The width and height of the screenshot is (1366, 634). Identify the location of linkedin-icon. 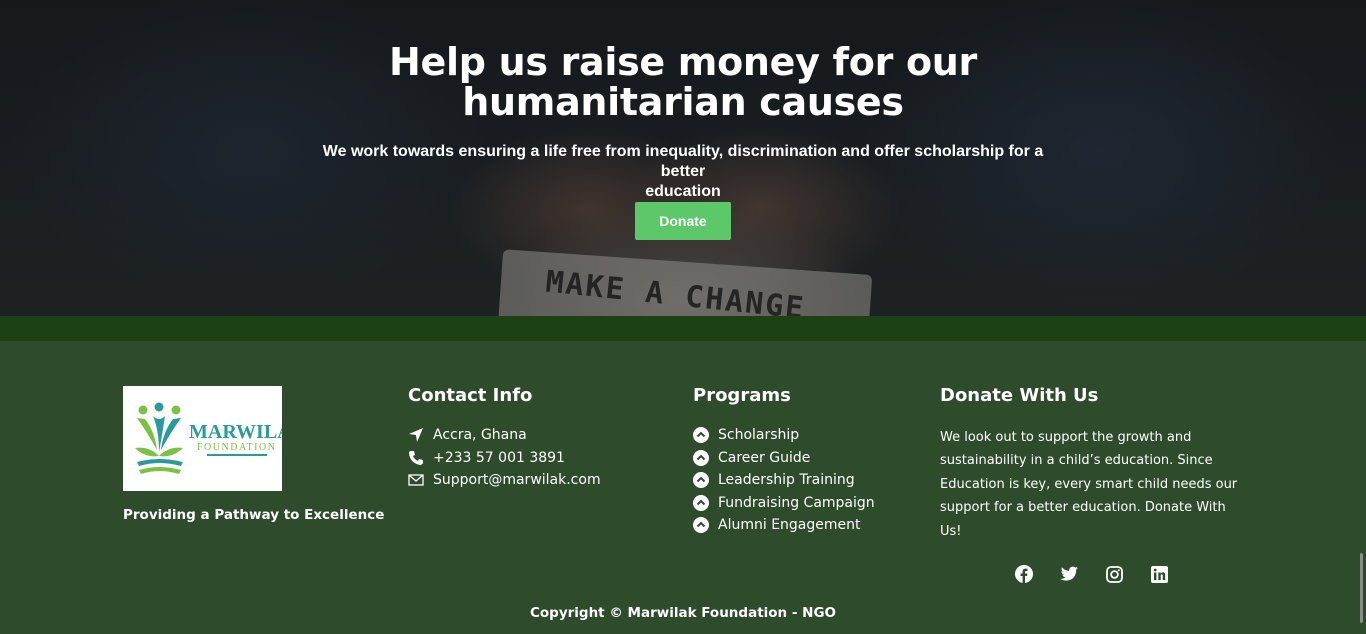
(1159, 574).